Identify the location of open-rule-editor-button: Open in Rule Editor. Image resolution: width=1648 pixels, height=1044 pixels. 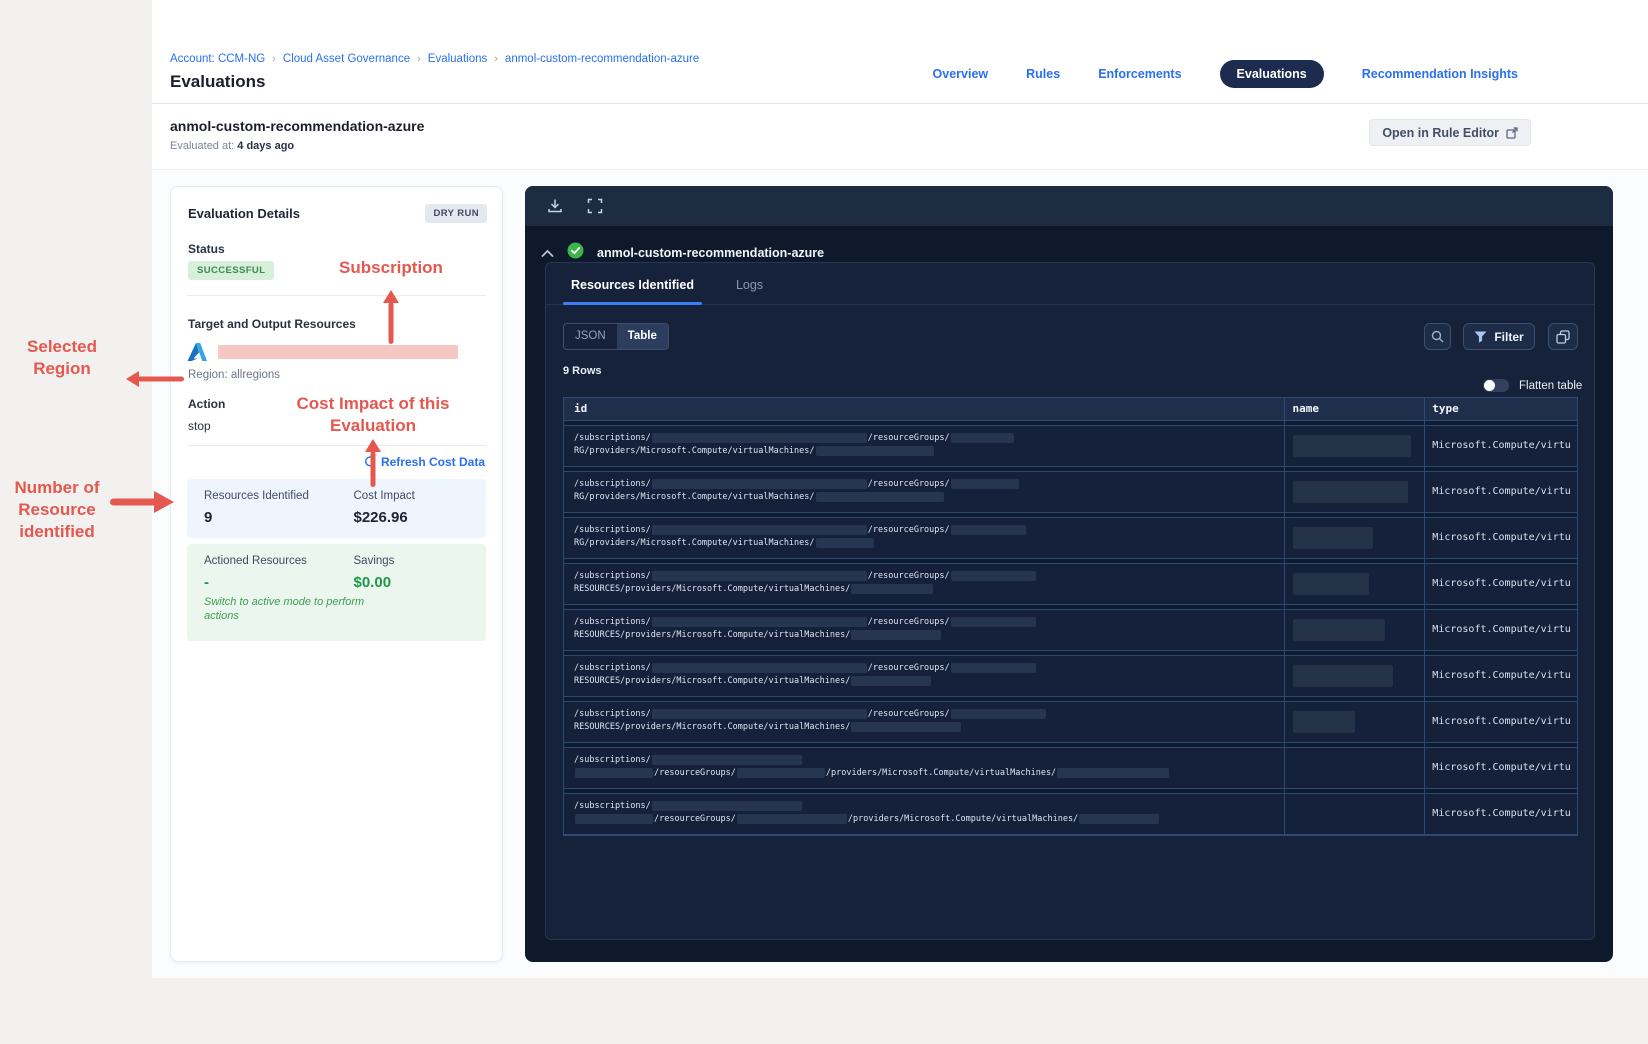
(1450, 132).